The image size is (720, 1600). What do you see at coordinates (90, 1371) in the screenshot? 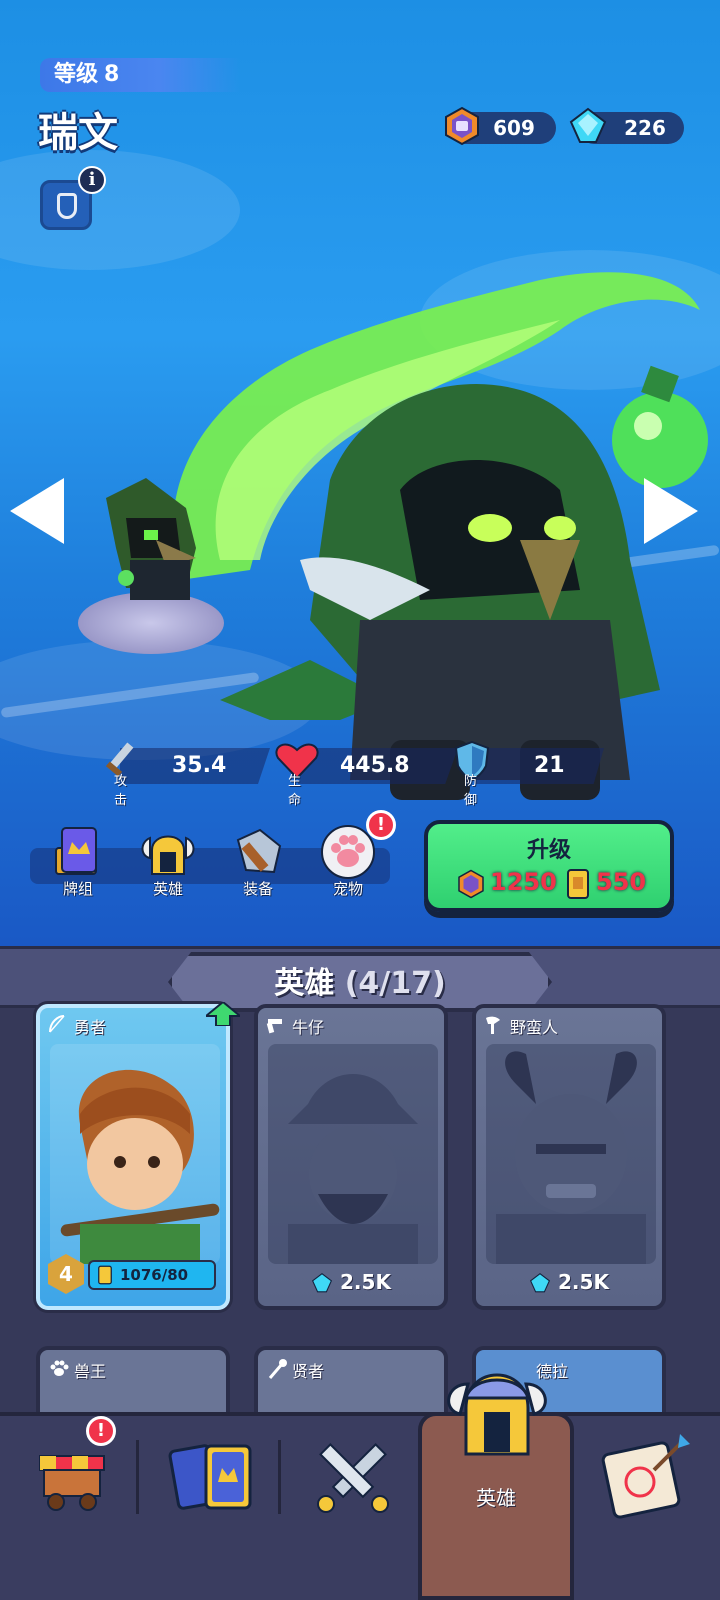
I see `hero-card-name: 兽王` at bounding box center [90, 1371].